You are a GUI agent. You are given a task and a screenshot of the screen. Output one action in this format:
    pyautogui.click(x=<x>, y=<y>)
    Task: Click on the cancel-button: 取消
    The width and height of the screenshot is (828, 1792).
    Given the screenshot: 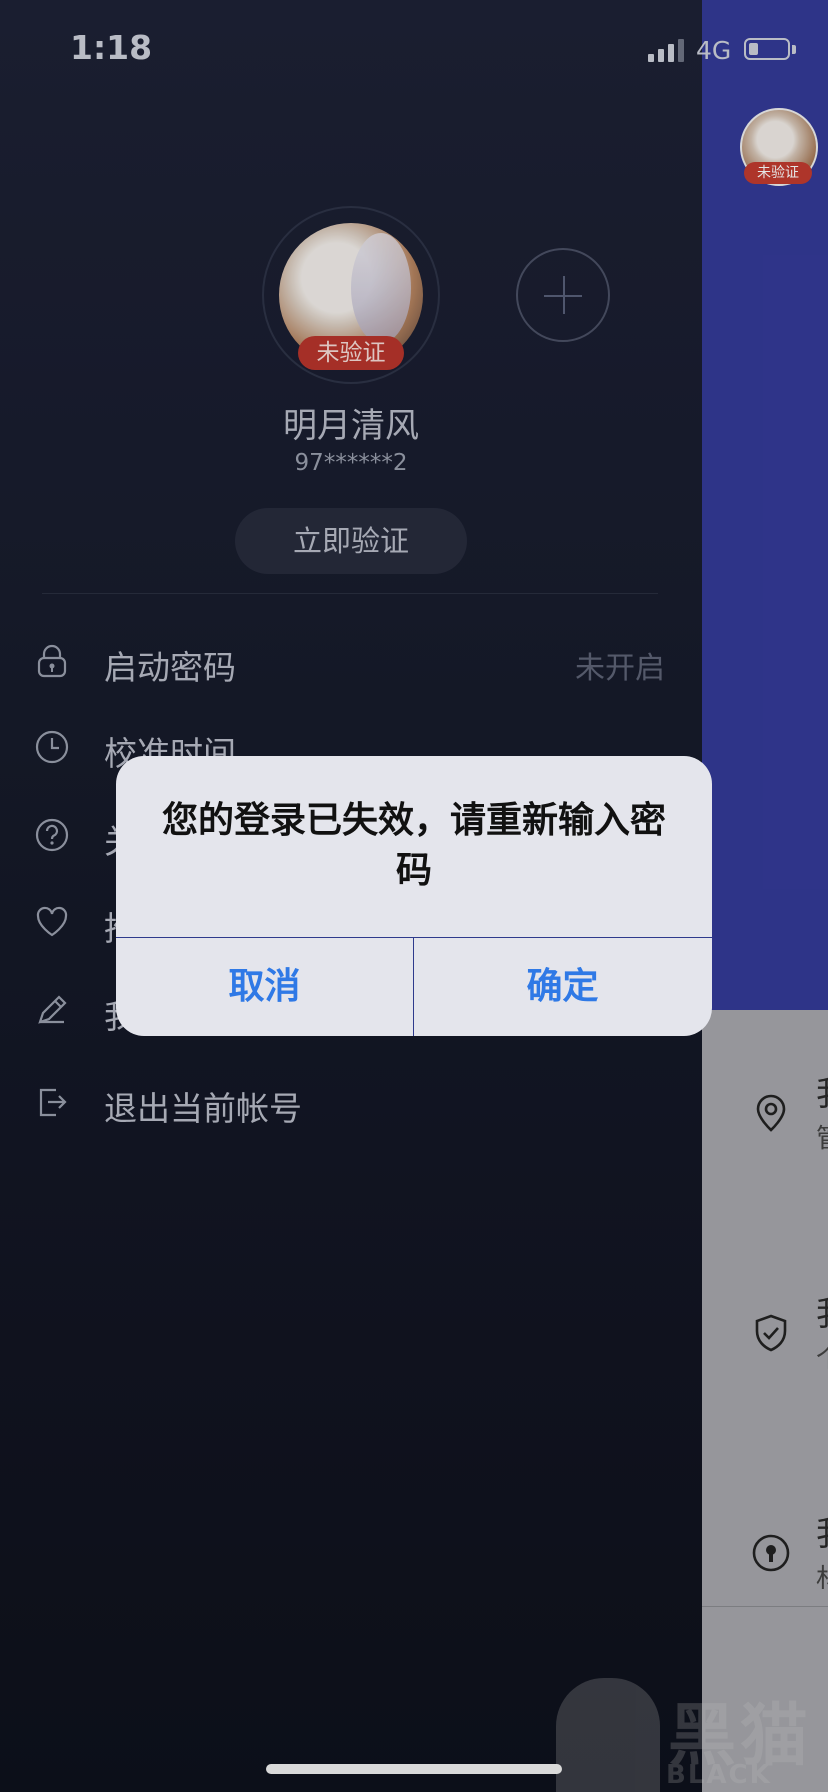 What is the action you would take?
    pyautogui.click(x=264, y=987)
    